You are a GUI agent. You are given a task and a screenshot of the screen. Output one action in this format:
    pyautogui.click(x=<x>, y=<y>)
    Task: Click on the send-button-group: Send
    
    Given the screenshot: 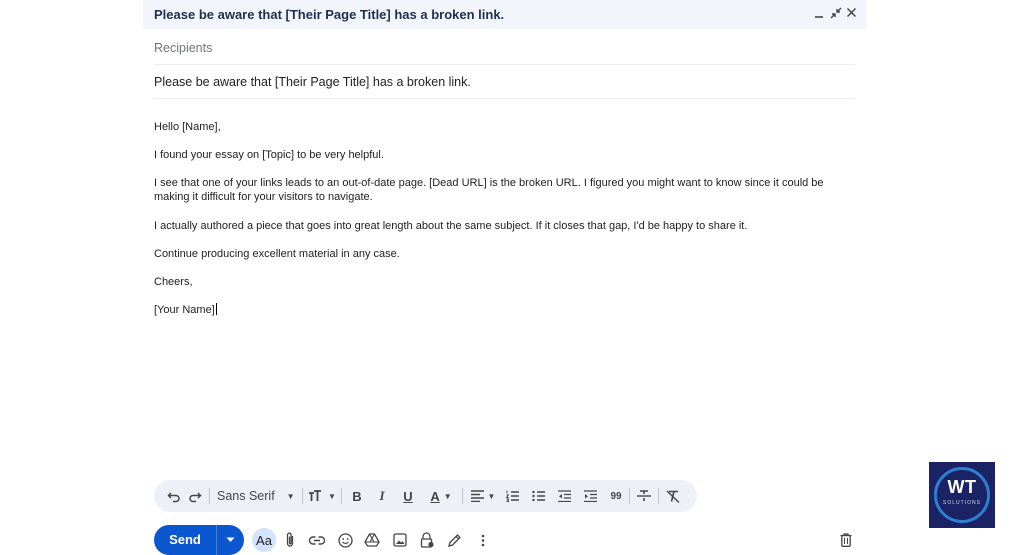 What is the action you would take?
    pyautogui.click(x=199, y=540)
    